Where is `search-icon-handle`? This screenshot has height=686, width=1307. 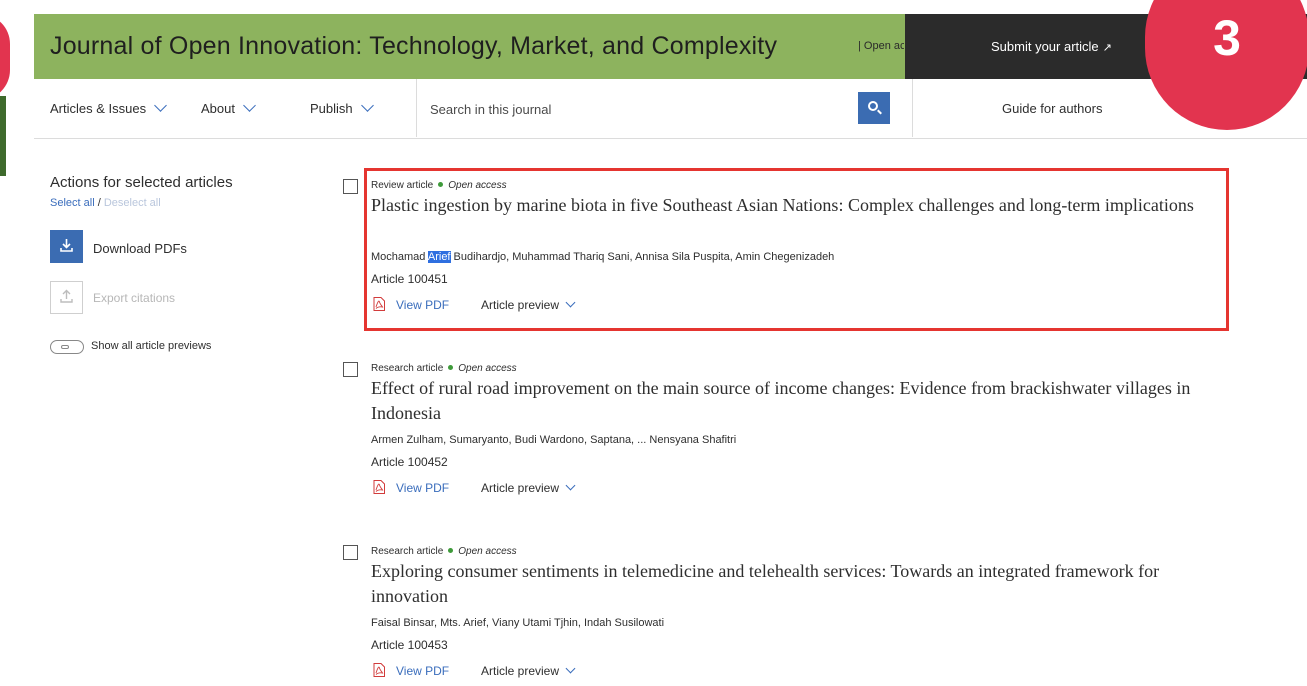
search-icon-handle is located at coordinates (879, 112).